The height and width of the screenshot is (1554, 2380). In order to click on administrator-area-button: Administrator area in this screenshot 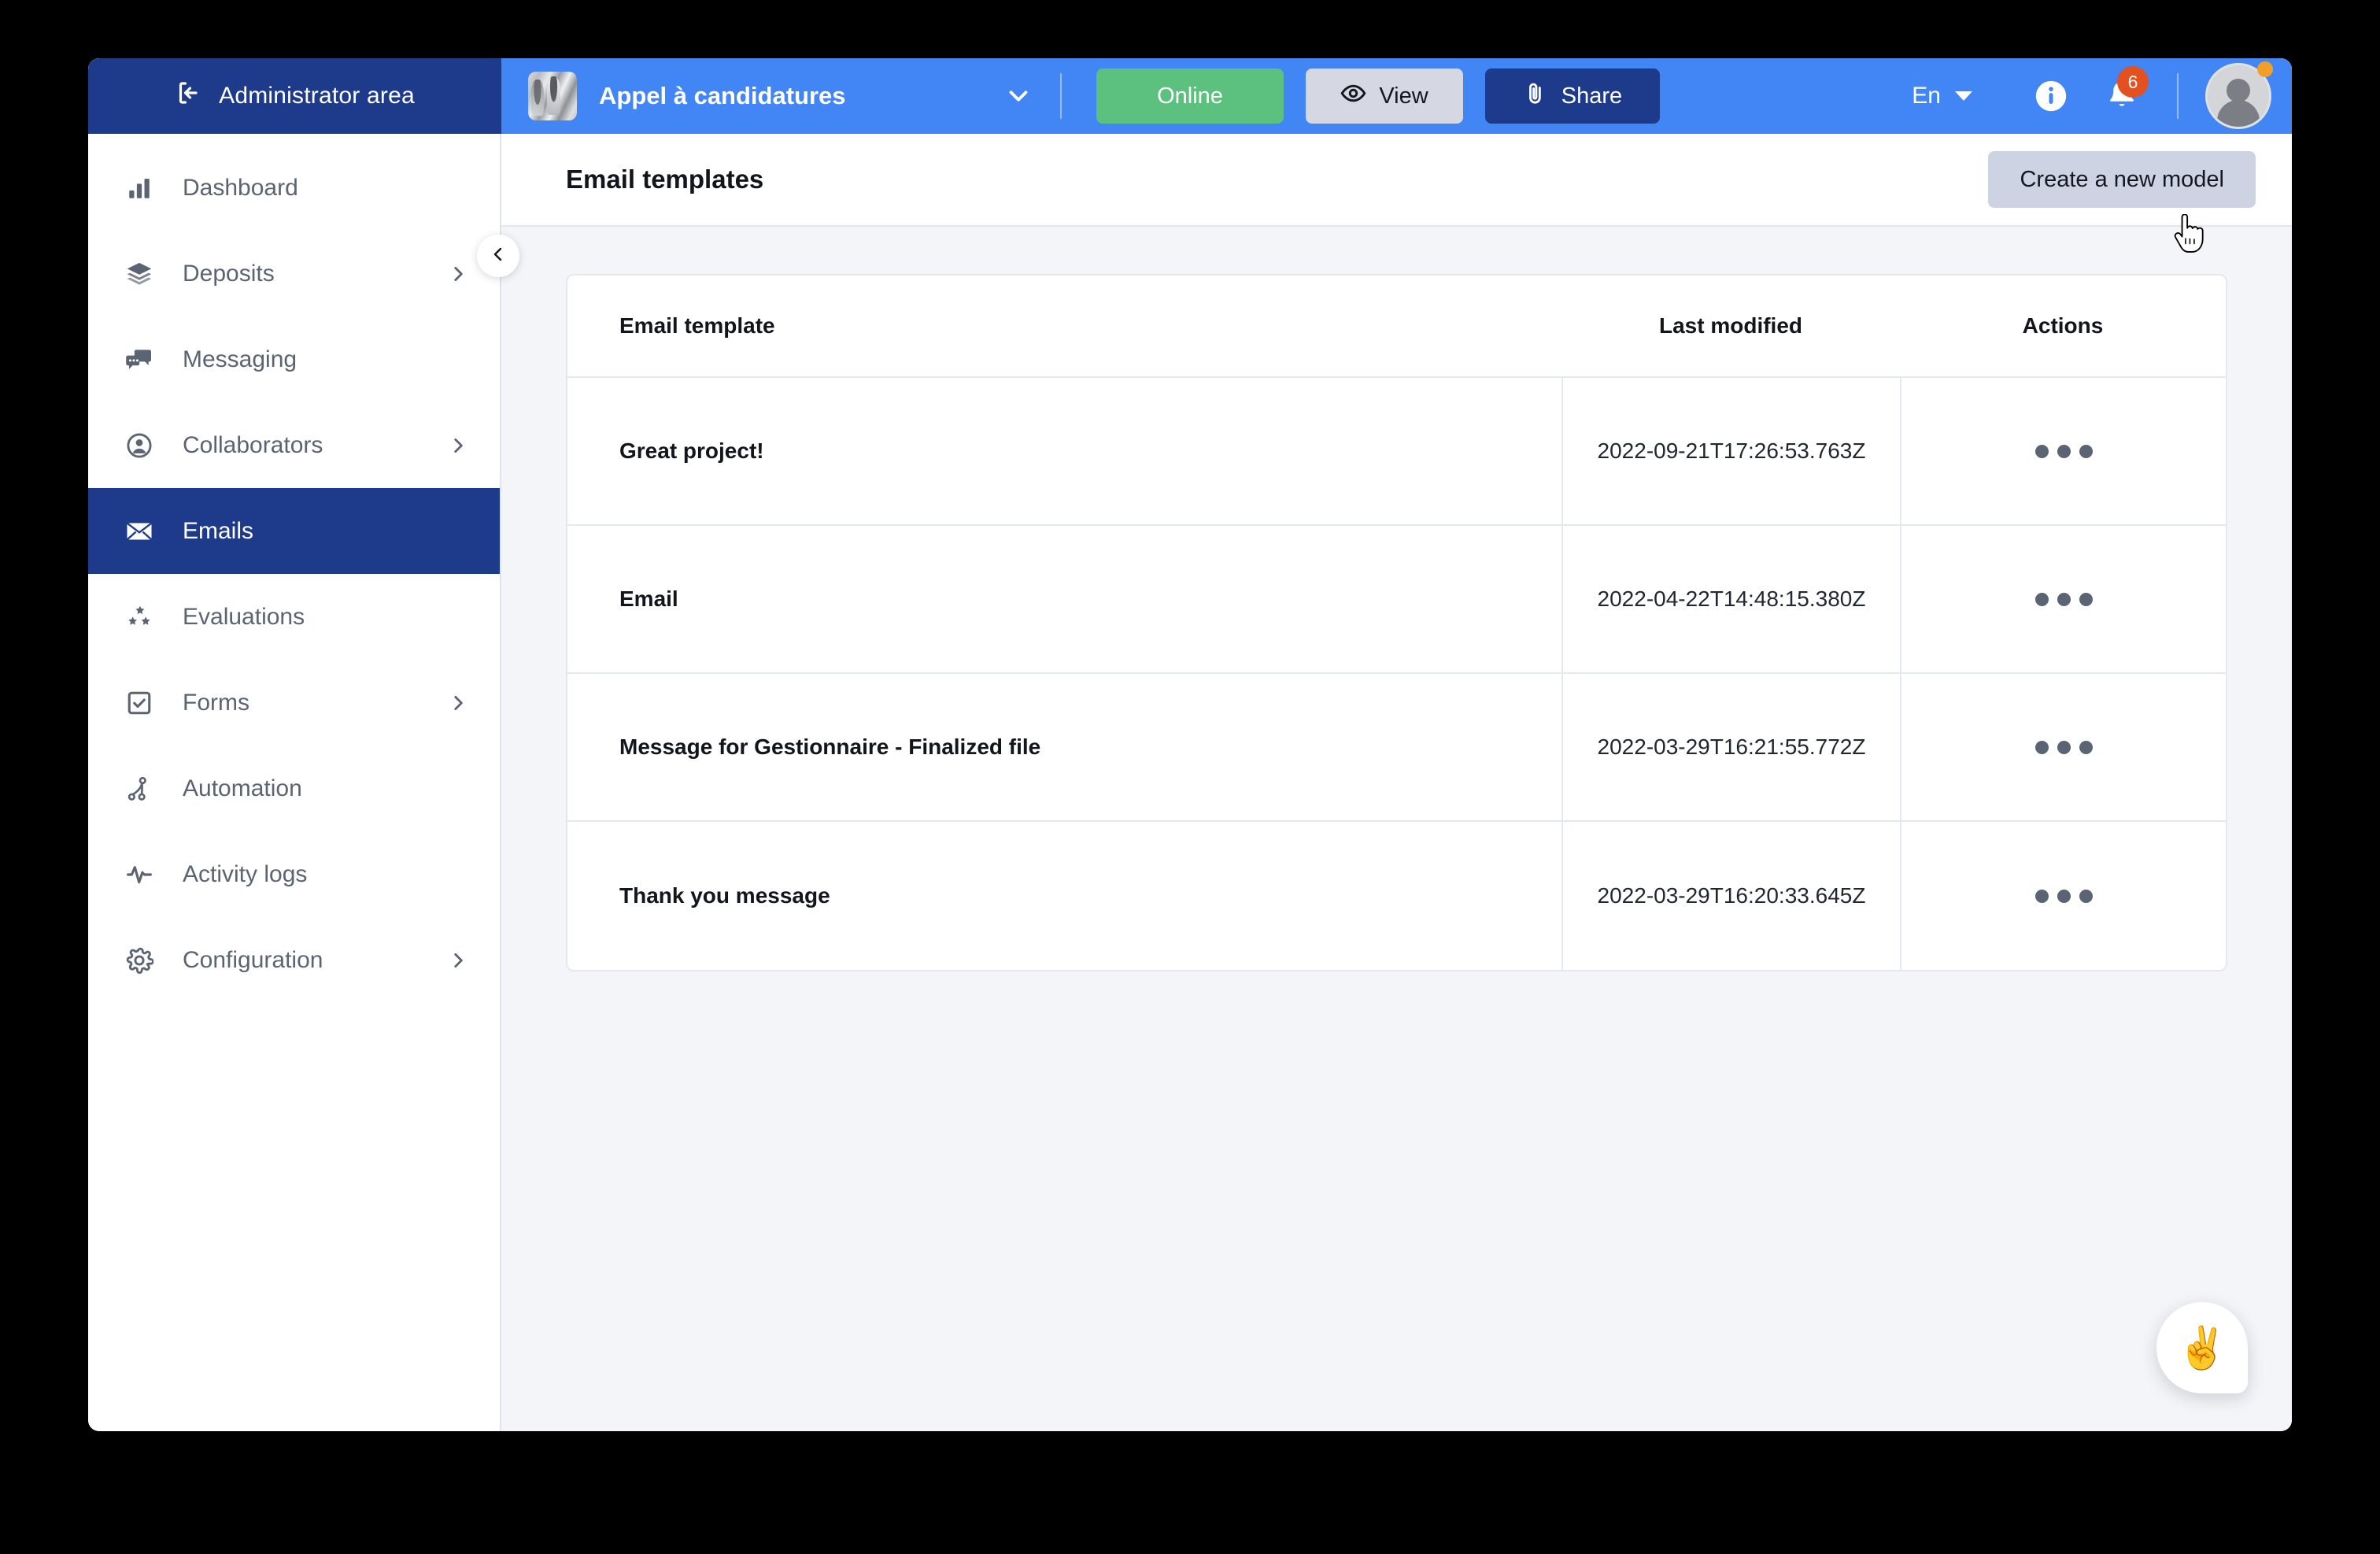, I will do `click(294, 96)`.